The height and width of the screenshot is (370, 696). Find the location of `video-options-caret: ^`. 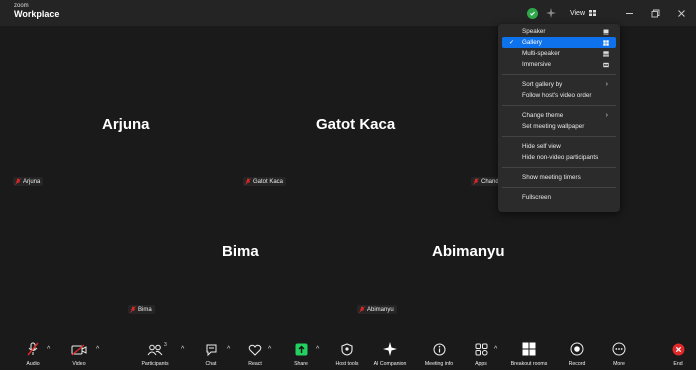

video-options-caret: ^ is located at coordinates (97, 349).